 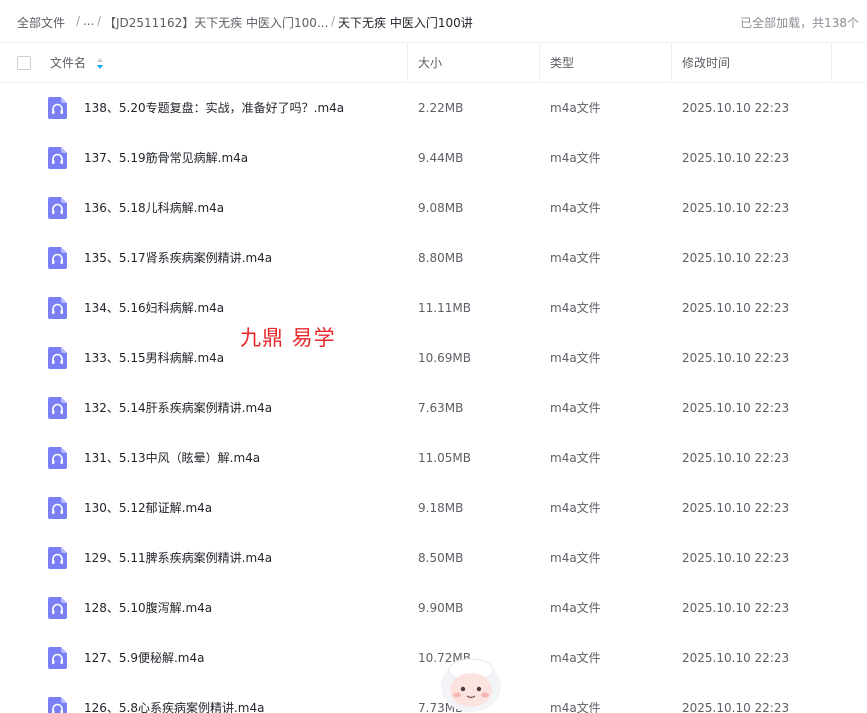 I want to click on column-type-label: 类型, so click(x=562, y=63).